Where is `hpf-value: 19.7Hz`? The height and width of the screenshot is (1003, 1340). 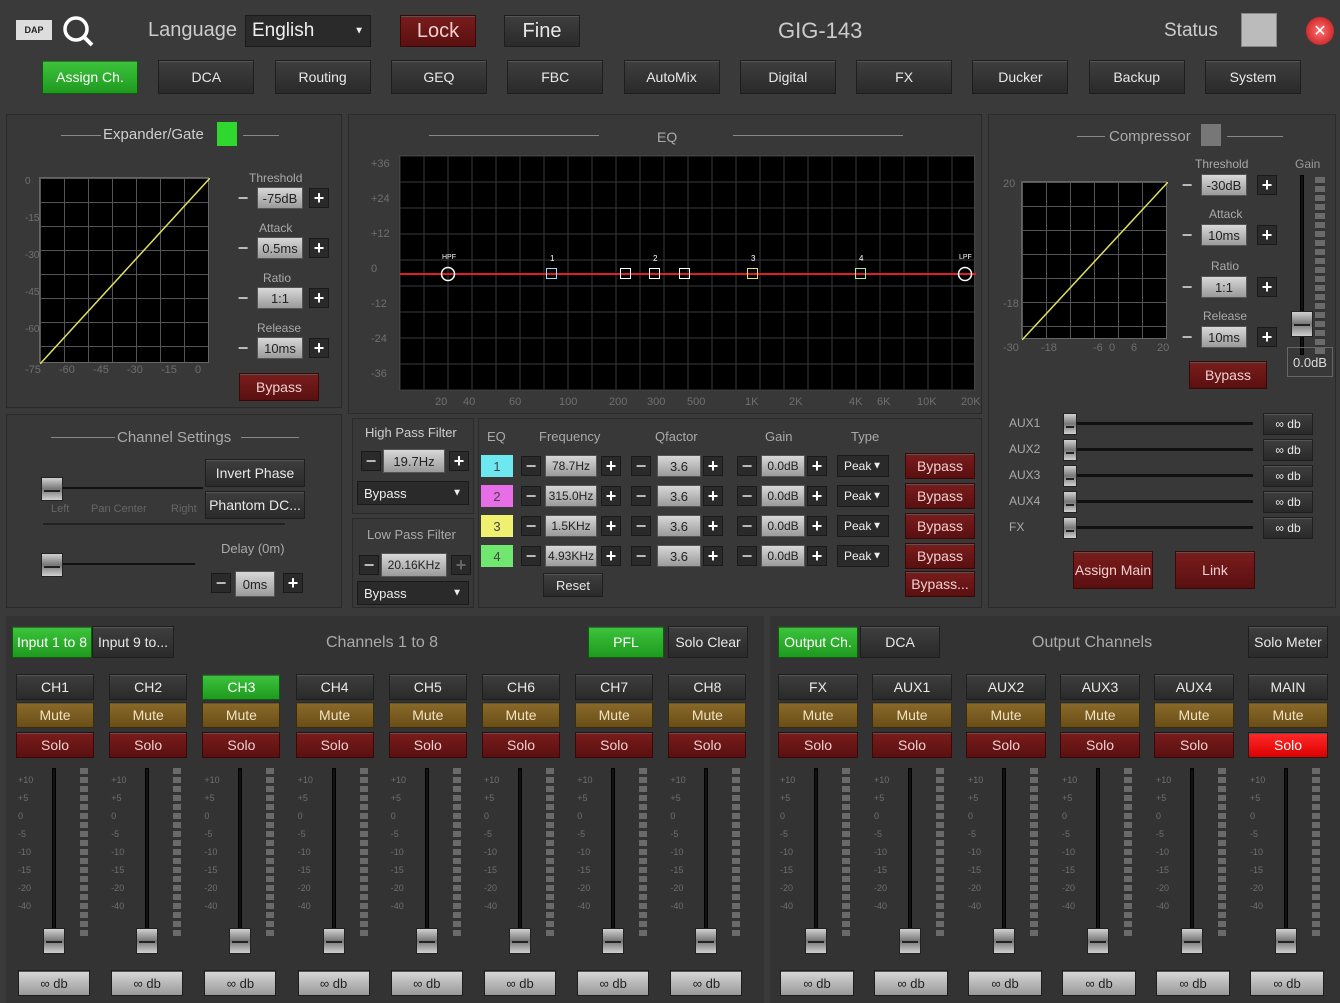
hpf-value: 19.7Hz is located at coordinates (414, 461).